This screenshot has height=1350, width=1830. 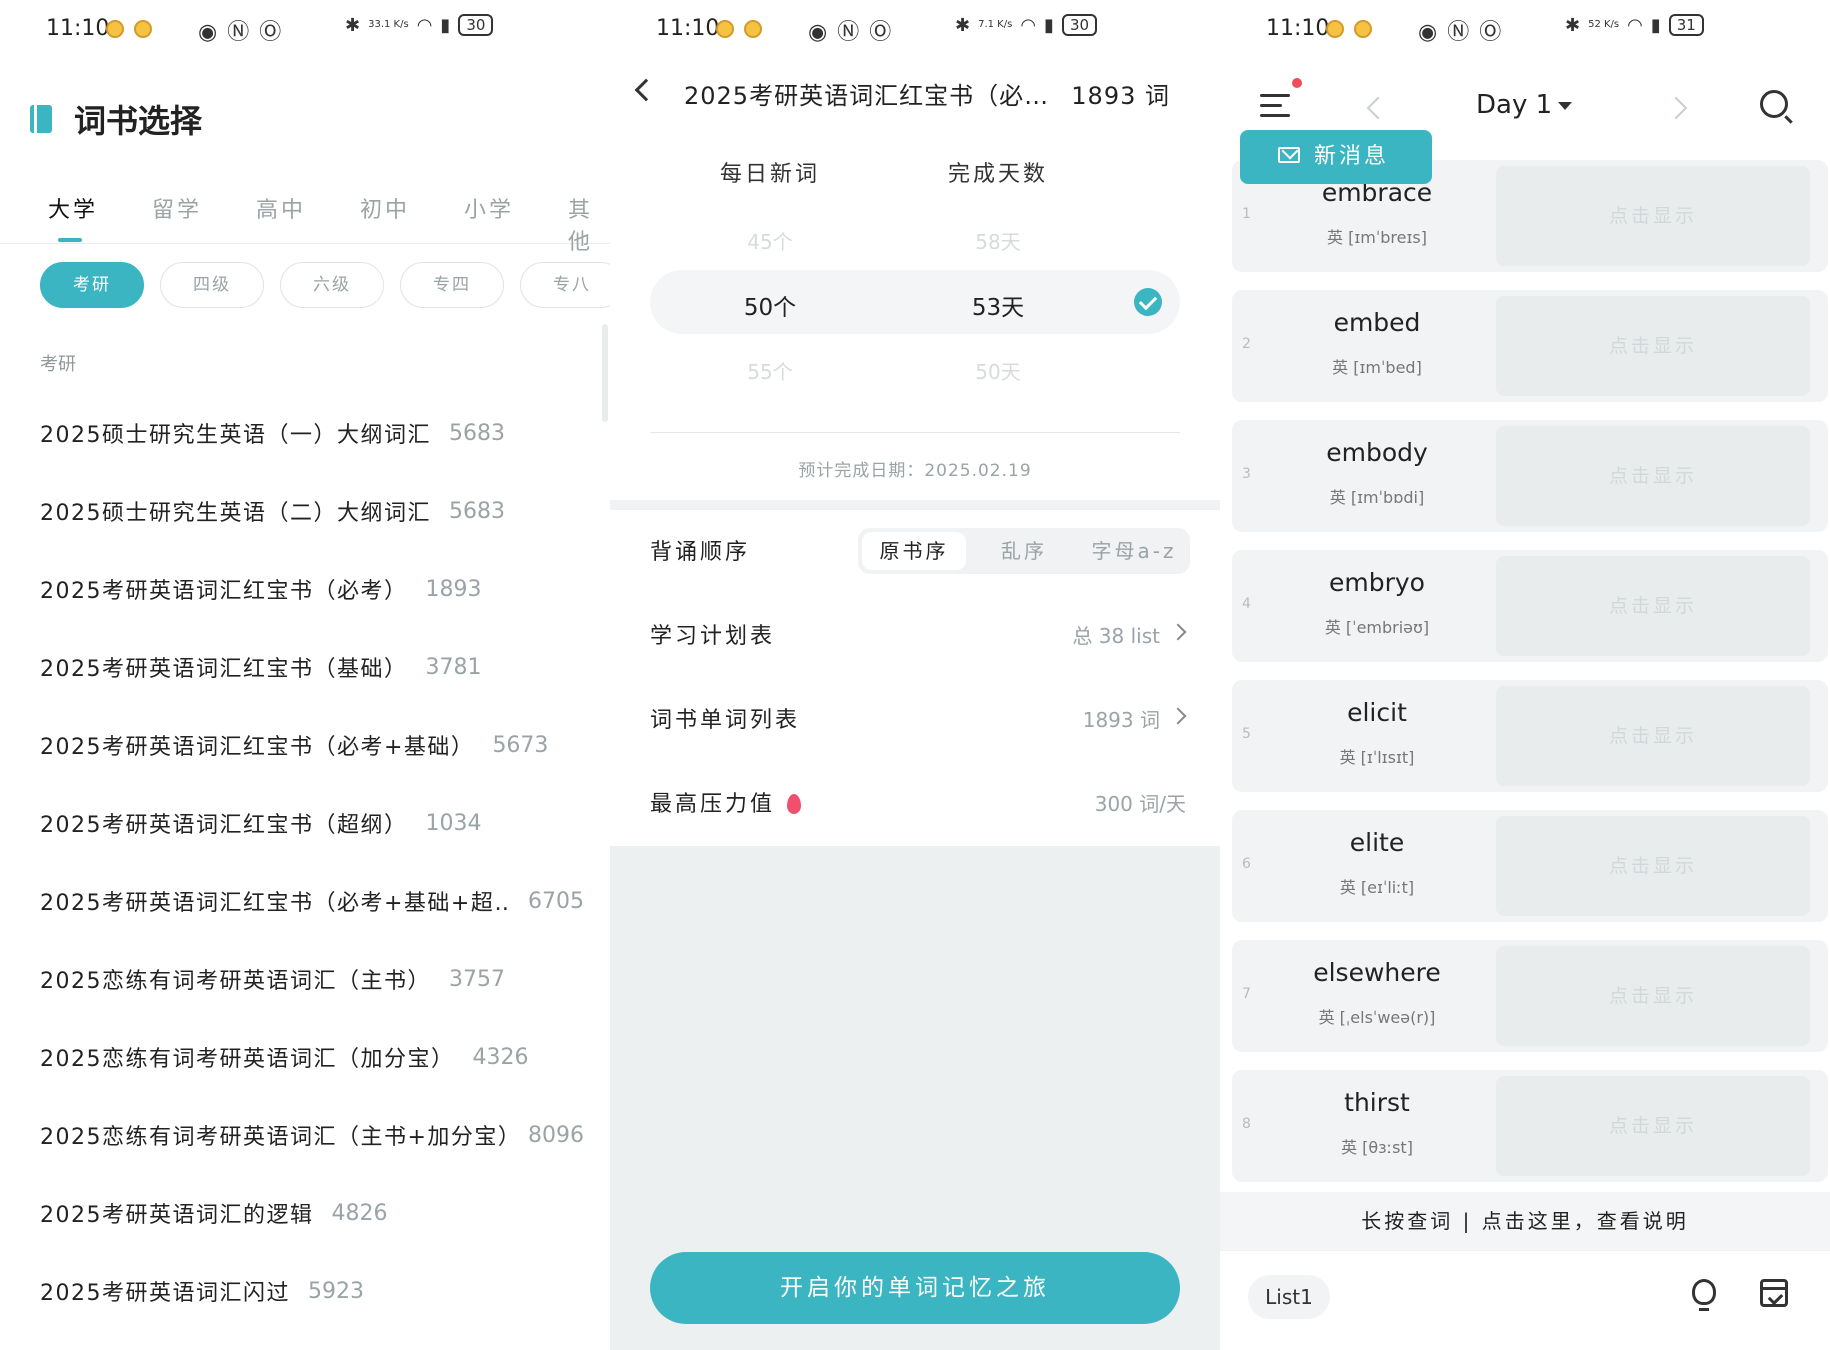 What do you see at coordinates (41, 119) in the screenshot?
I see `book-icon` at bounding box center [41, 119].